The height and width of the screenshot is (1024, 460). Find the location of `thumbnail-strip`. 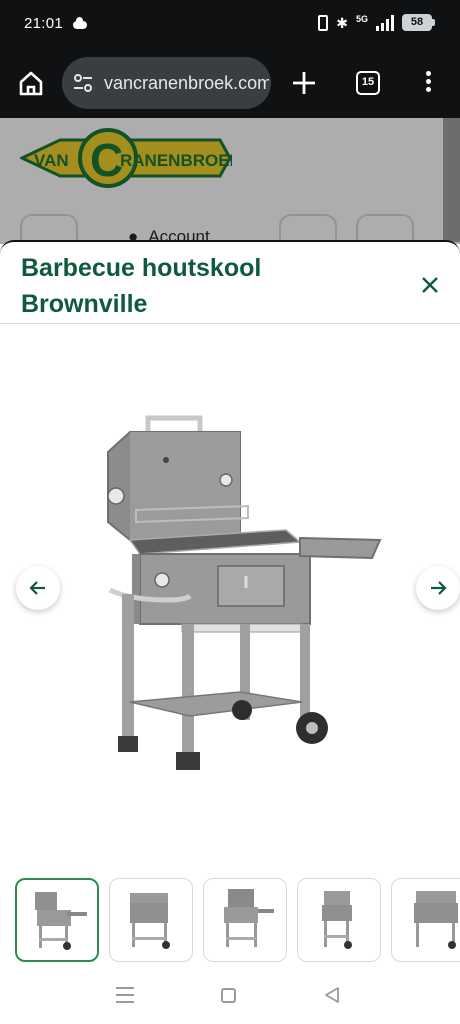

thumbnail-strip is located at coordinates (237, 921).